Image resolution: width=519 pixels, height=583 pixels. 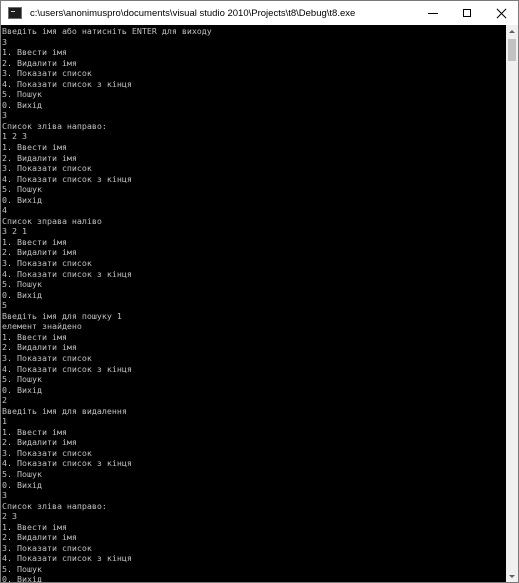 What do you see at coordinates (62, 315) in the screenshot?
I see `console-line: Введіть імя для пошуку 1` at bounding box center [62, 315].